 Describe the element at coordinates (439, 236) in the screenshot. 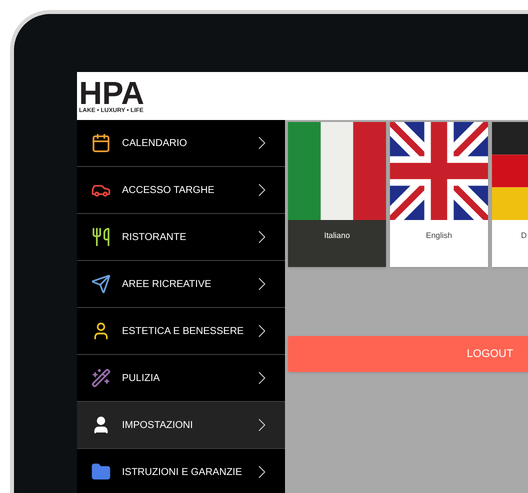

I see `language-label: English` at that location.